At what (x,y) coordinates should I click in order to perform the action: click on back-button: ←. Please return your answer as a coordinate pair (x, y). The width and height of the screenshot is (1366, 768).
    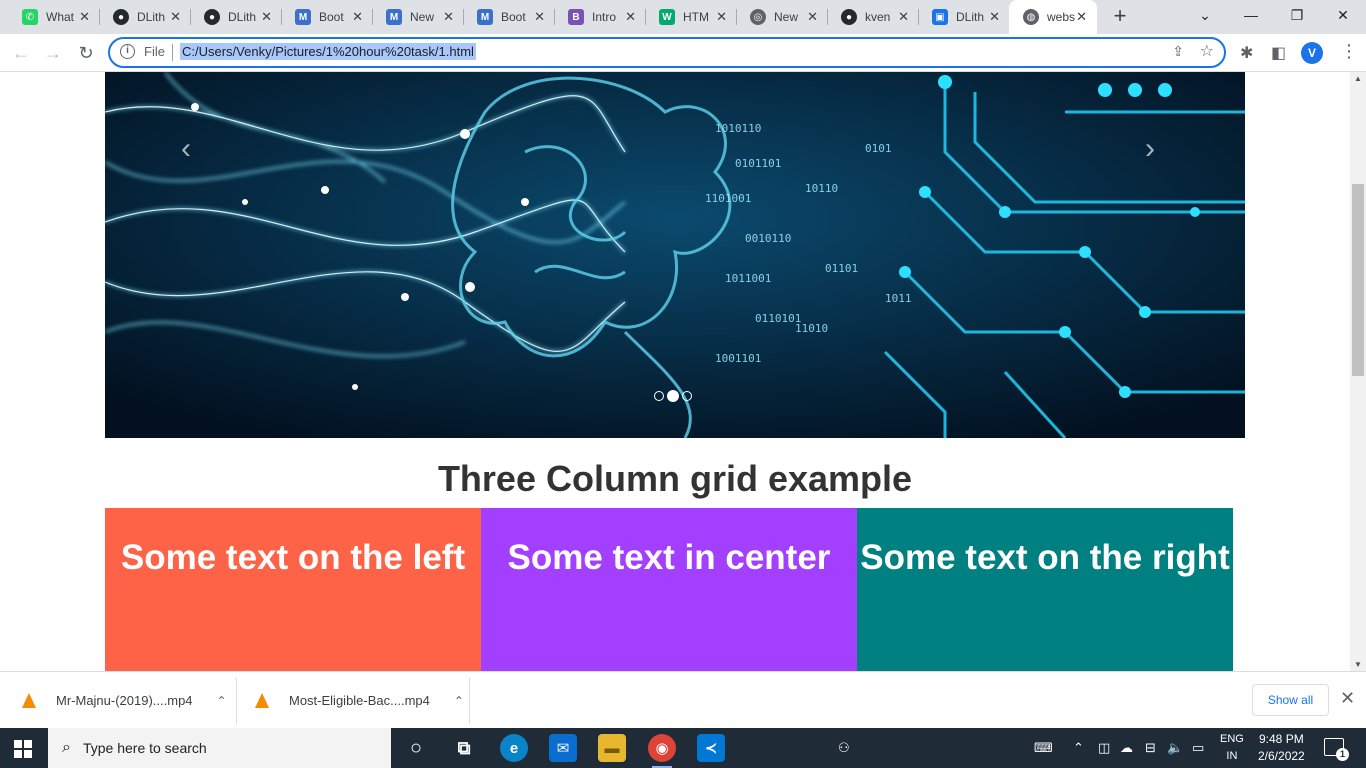
    Looking at the image, I should click on (21, 53).